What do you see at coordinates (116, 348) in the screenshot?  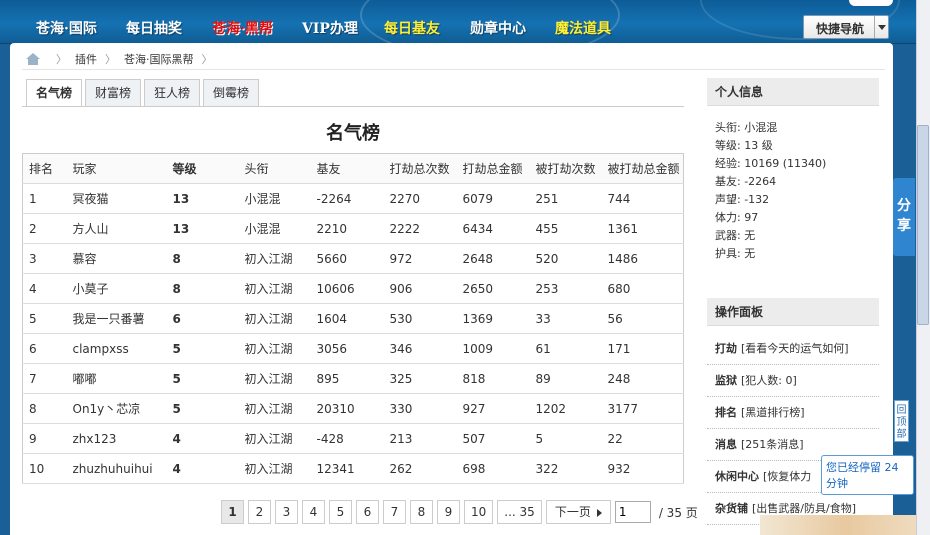 I see `table-cell: clampxss` at bounding box center [116, 348].